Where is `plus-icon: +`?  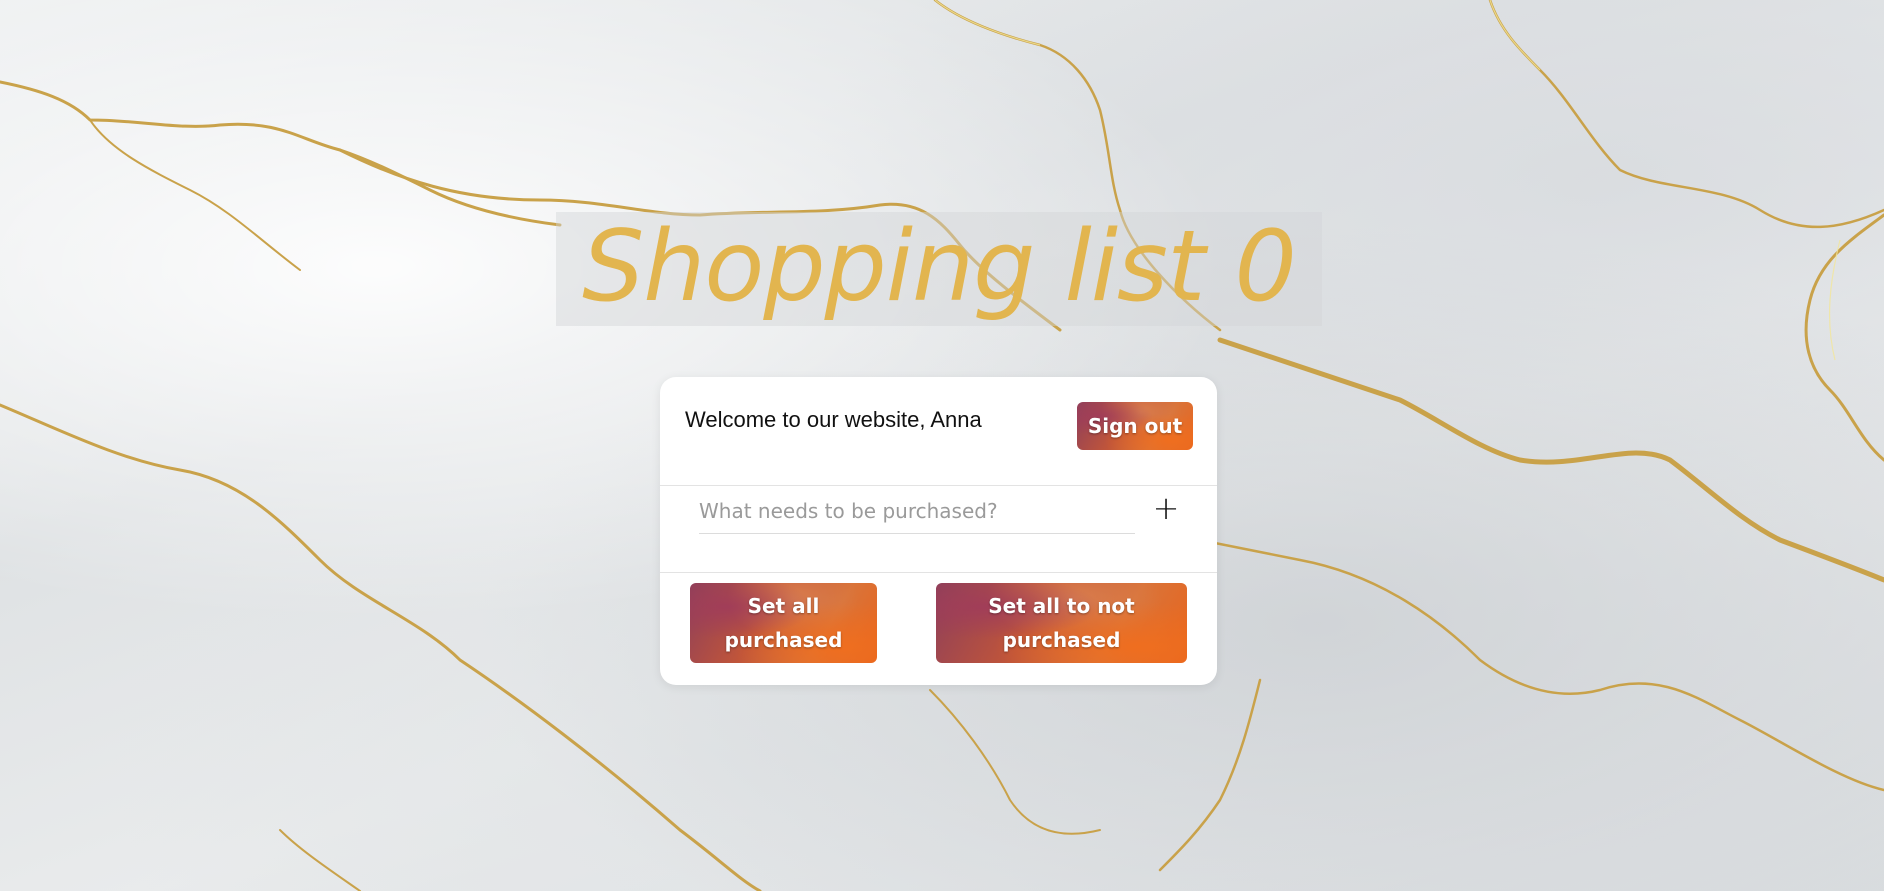
plus-icon: + is located at coordinates (1166, 508).